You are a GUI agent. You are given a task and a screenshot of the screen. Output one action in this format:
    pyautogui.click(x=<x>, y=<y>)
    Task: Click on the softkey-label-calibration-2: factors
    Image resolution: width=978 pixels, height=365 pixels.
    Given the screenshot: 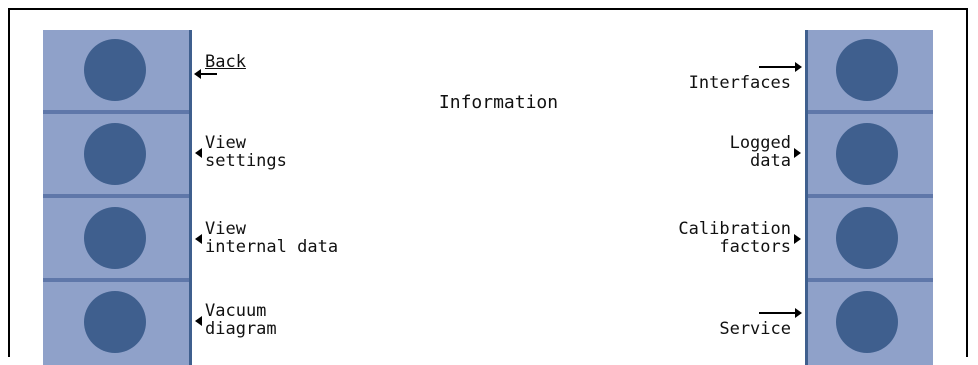 What is the action you would take?
    pyautogui.click(x=755, y=247)
    